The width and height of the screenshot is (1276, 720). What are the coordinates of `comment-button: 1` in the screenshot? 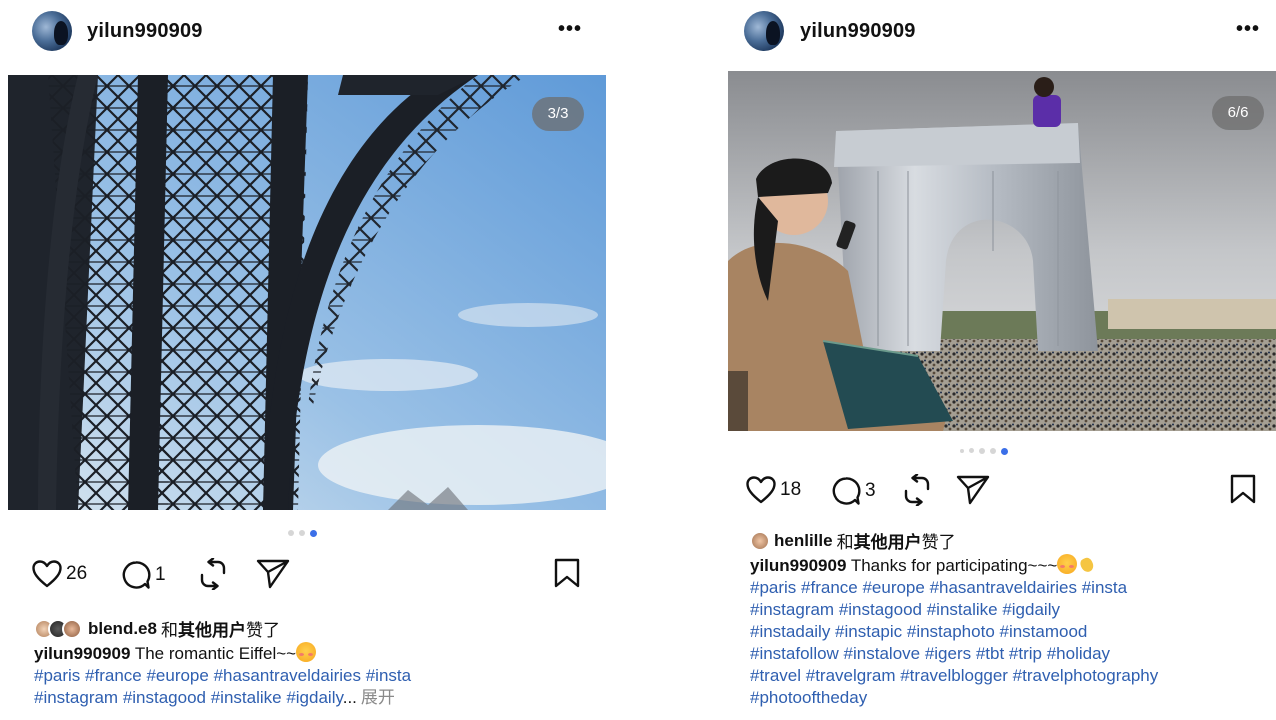 It's located at (143, 575).